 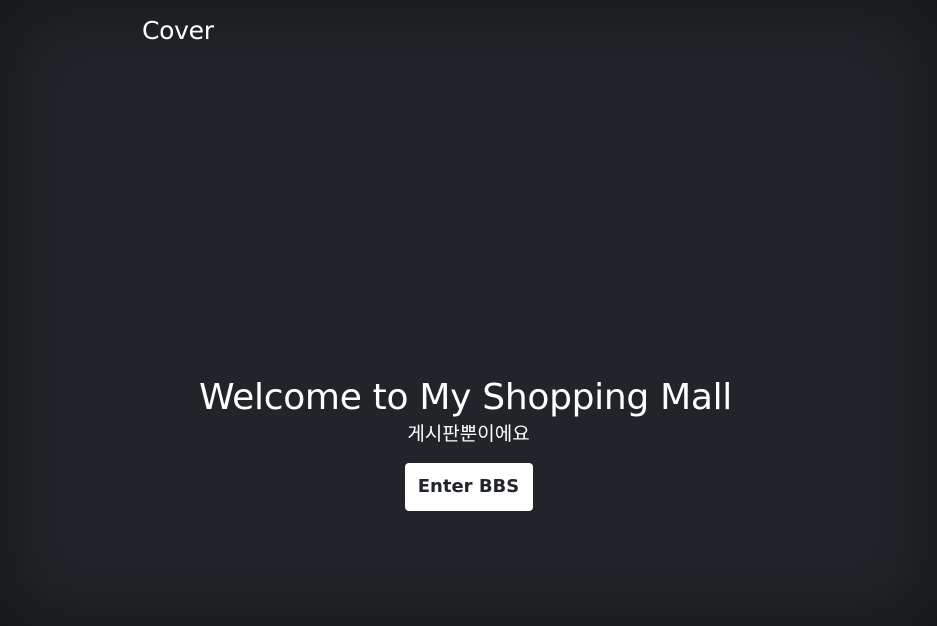 What do you see at coordinates (468, 487) in the screenshot?
I see `enter-bbs-button: Enter BBS` at bounding box center [468, 487].